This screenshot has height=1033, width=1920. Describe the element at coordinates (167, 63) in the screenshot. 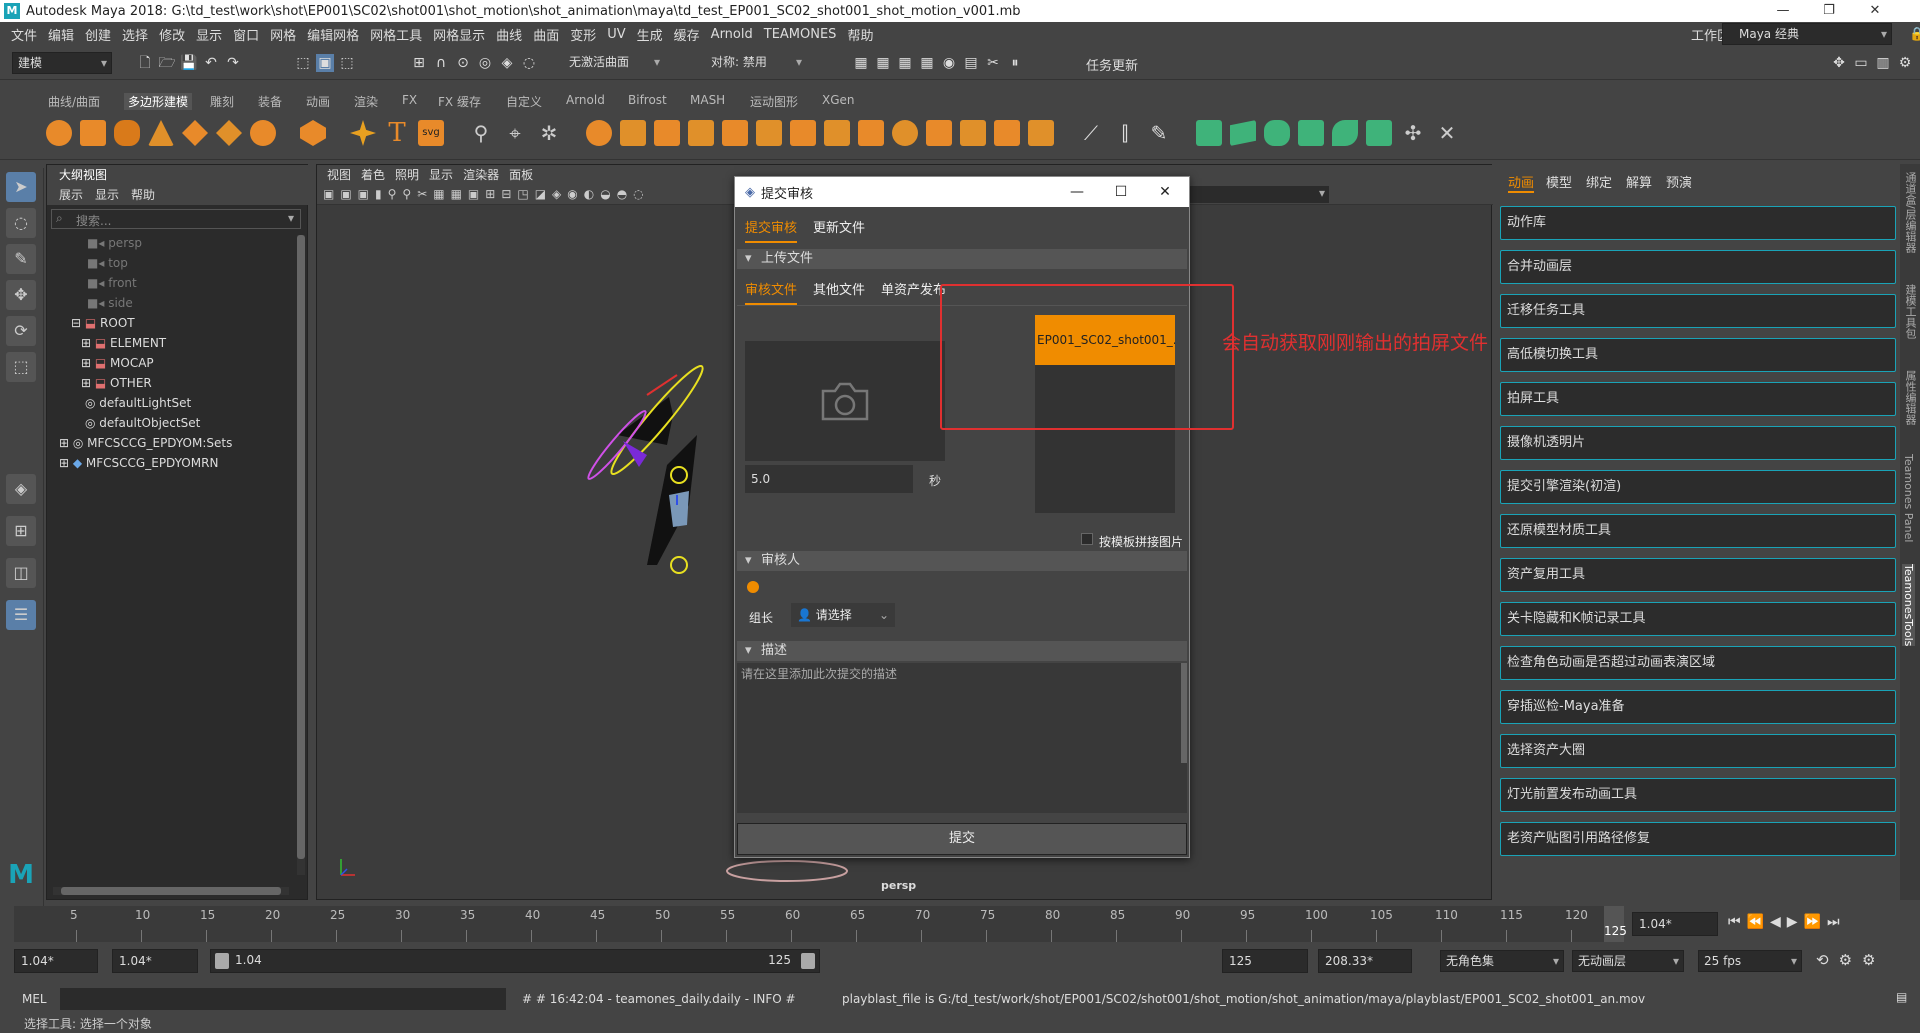

I see `open-scene-icon: 🗁` at that location.